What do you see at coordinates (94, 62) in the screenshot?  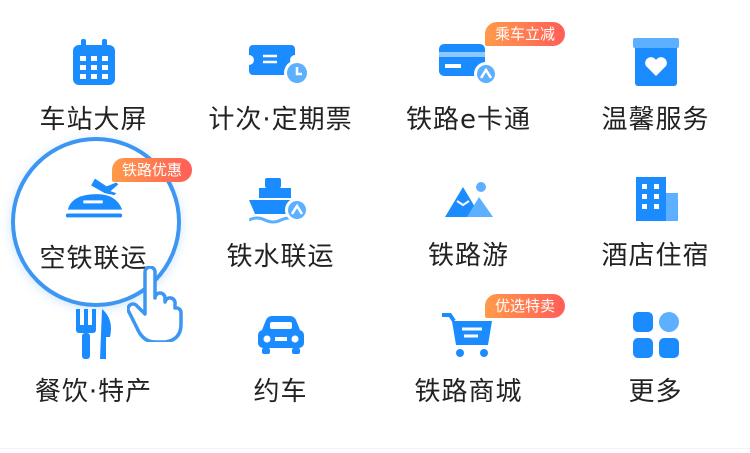 I see `calendar-icon` at bounding box center [94, 62].